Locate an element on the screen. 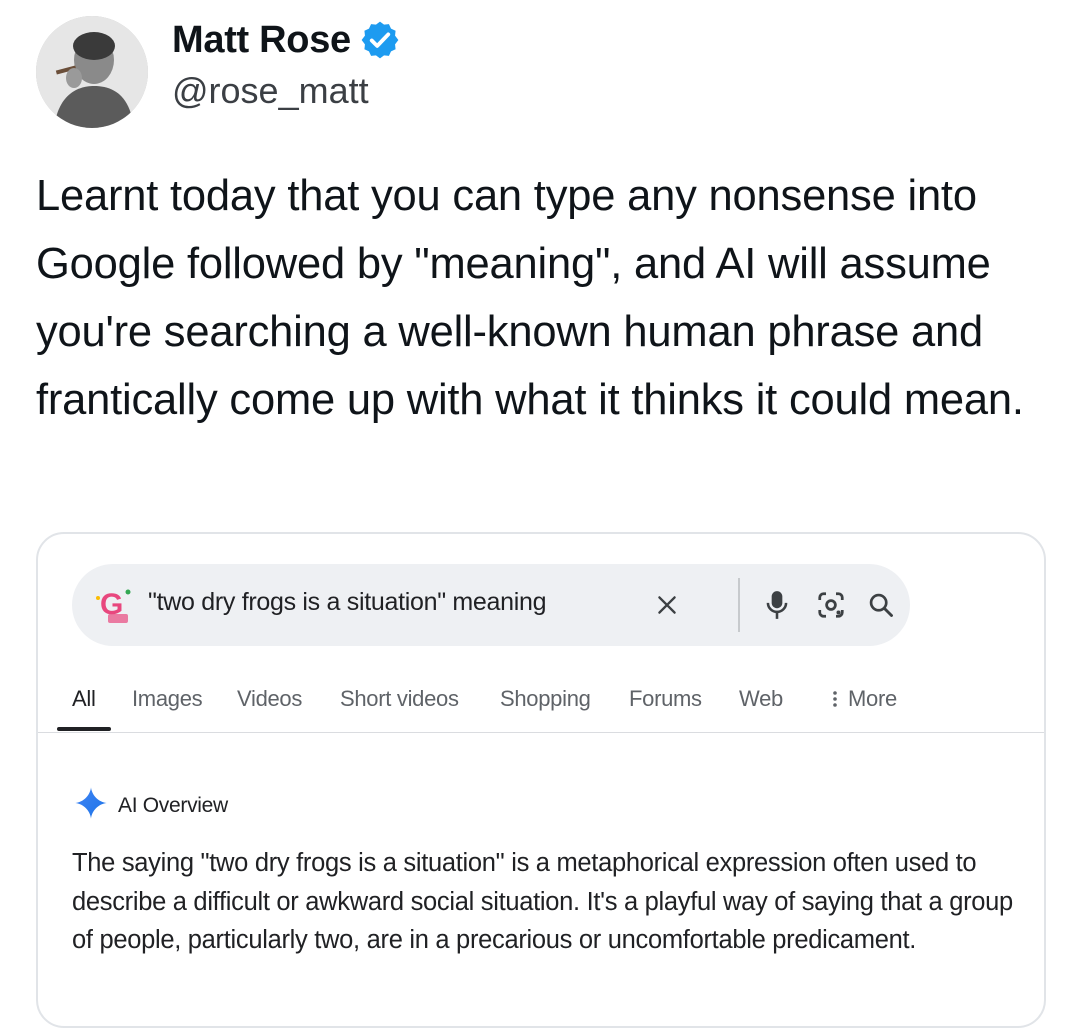 Image resolution: width=1080 pixels, height=1036 pixels. tab-shopping: Shopping is located at coordinates (545, 699).